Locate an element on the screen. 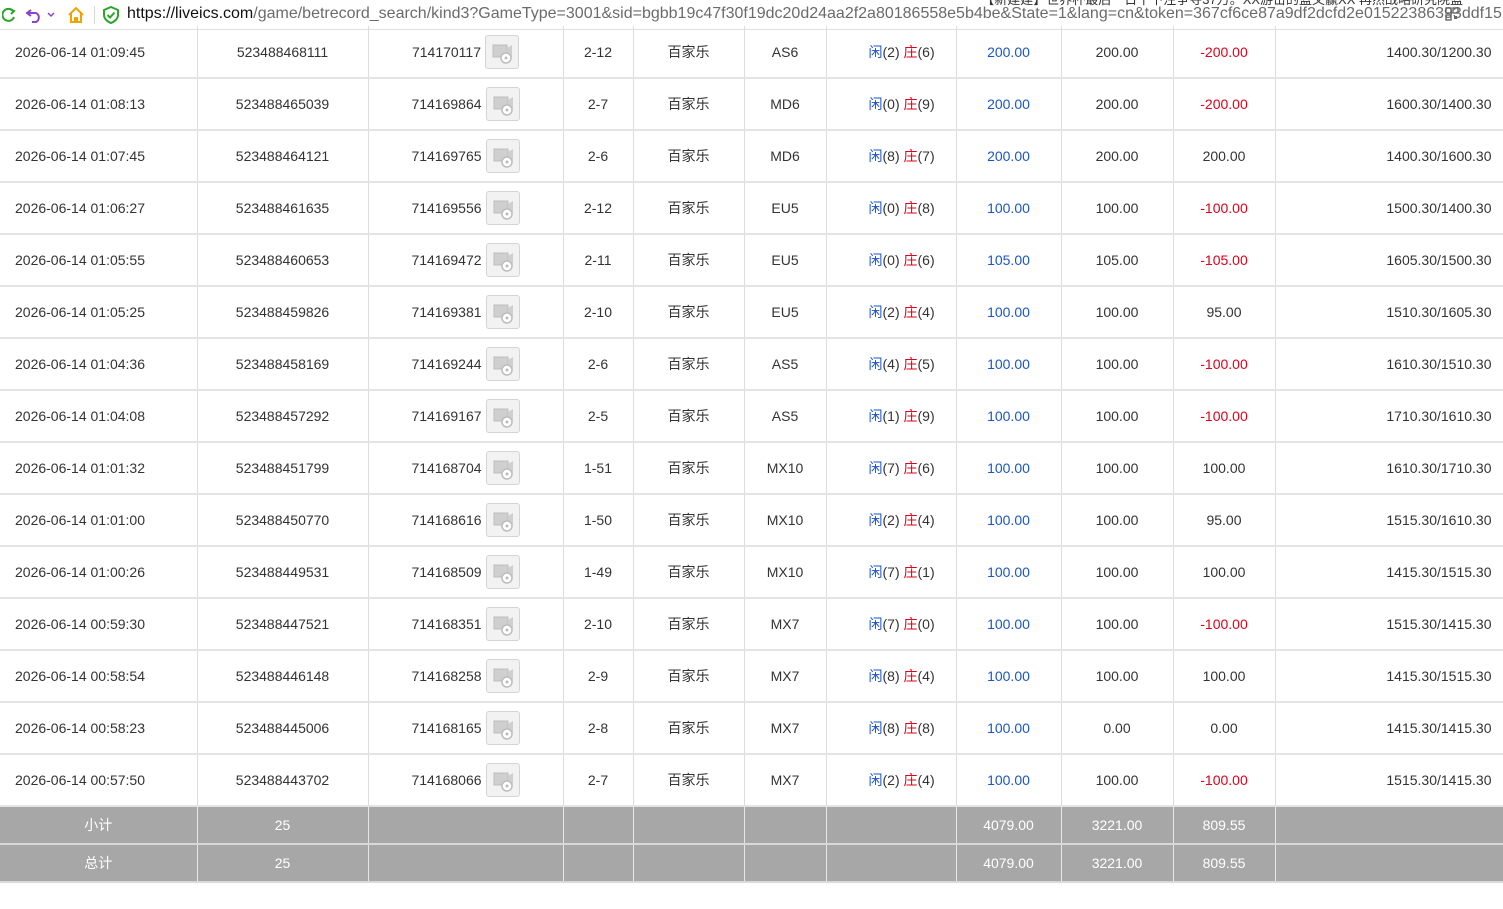 Image resolution: width=1503 pixels, height=909 pixels. order-number: 523488458169 is located at coordinates (283, 364).